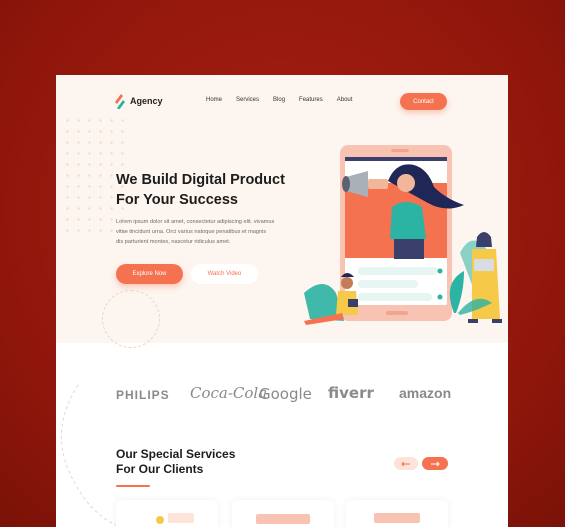 The width and height of the screenshot is (565, 527). Describe the element at coordinates (176, 454) in the screenshot. I see `services-heading-line-1: Our Special Services` at that location.